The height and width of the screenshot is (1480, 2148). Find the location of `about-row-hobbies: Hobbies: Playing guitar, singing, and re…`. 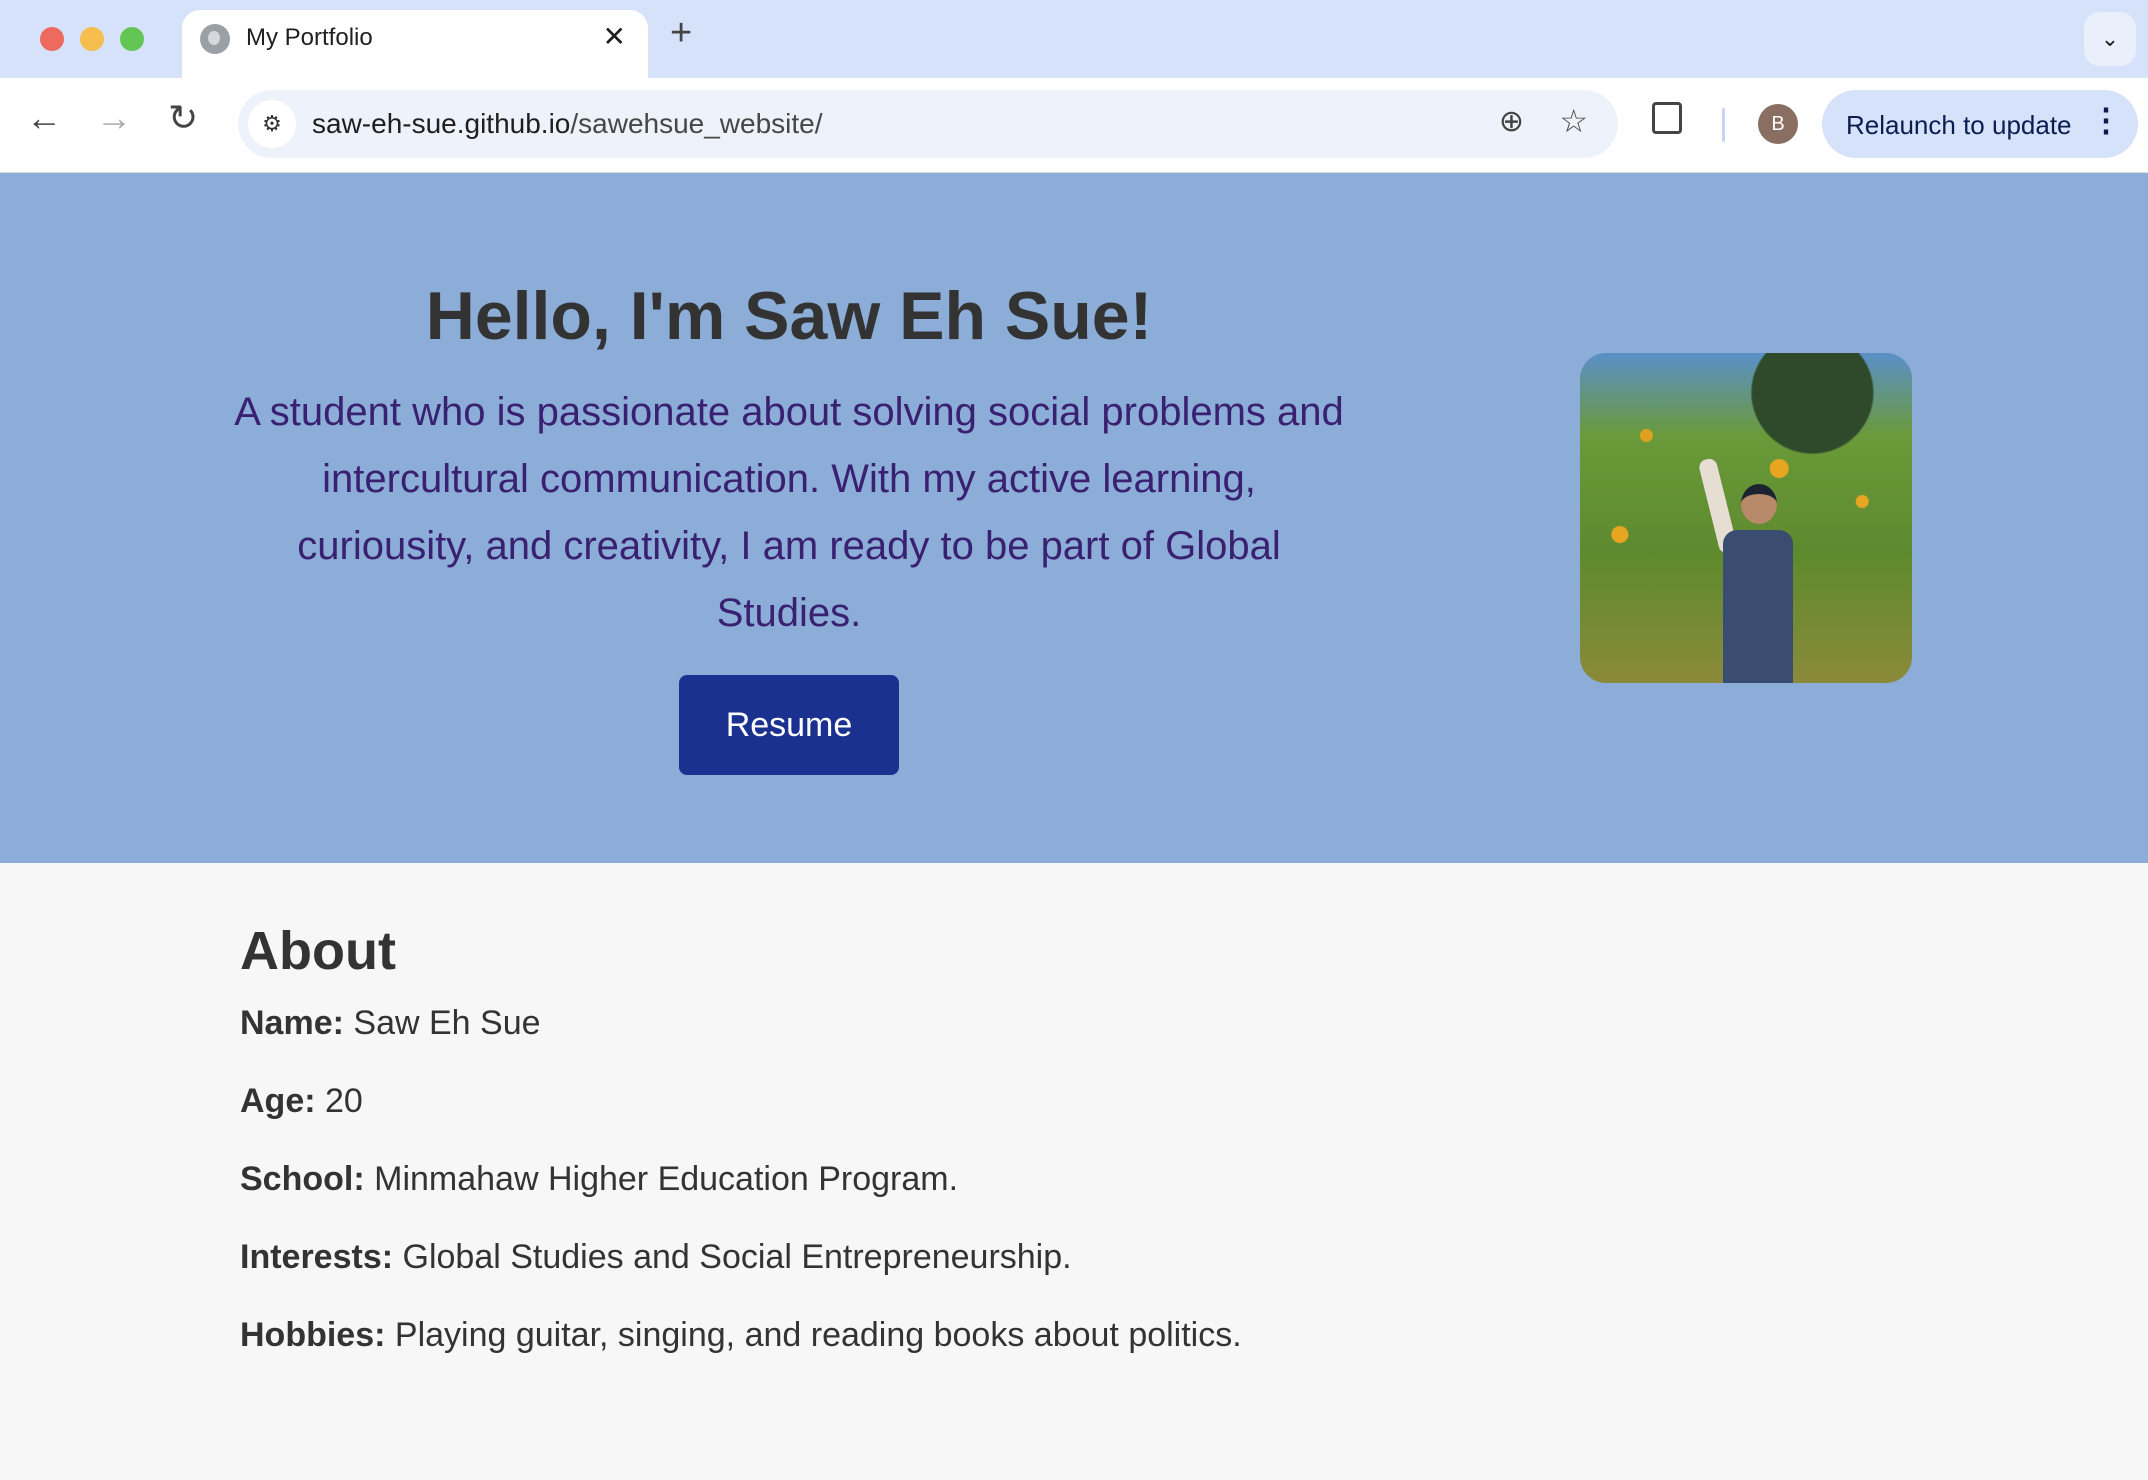

about-row-hobbies: Hobbies: Playing guitar, singing, and re… is located at coordinates (1090, 1335).